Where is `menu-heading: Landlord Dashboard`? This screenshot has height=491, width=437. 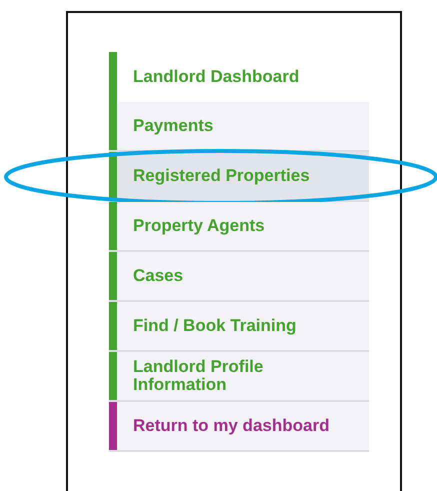
menu-heading: Landlord Dashboard is located at coordinates (243, 77).